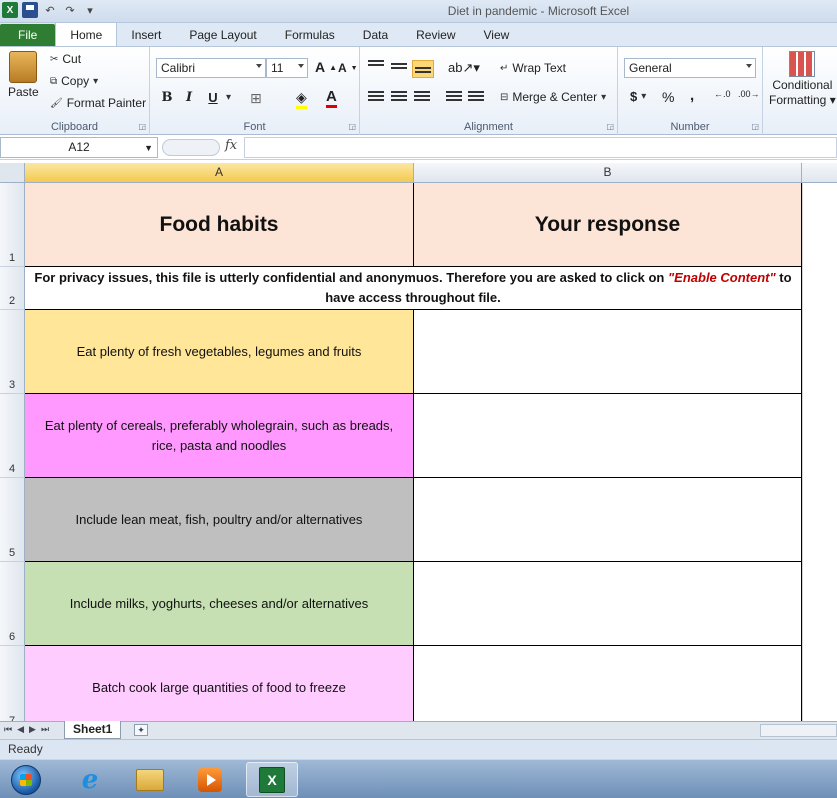  Describe the element at coordinates (12, 173) in the screenshot. I see `select-all-corner` at that location.